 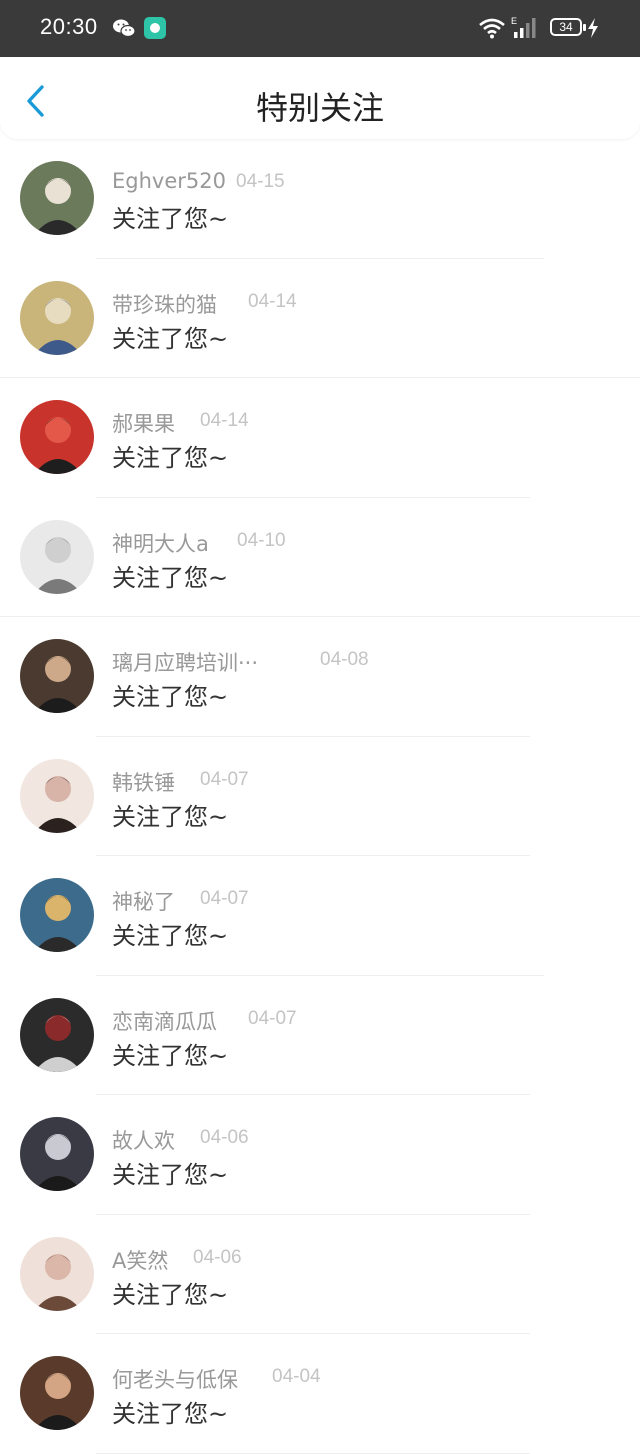 I want to click on divider, so click(x=313, y=1453).